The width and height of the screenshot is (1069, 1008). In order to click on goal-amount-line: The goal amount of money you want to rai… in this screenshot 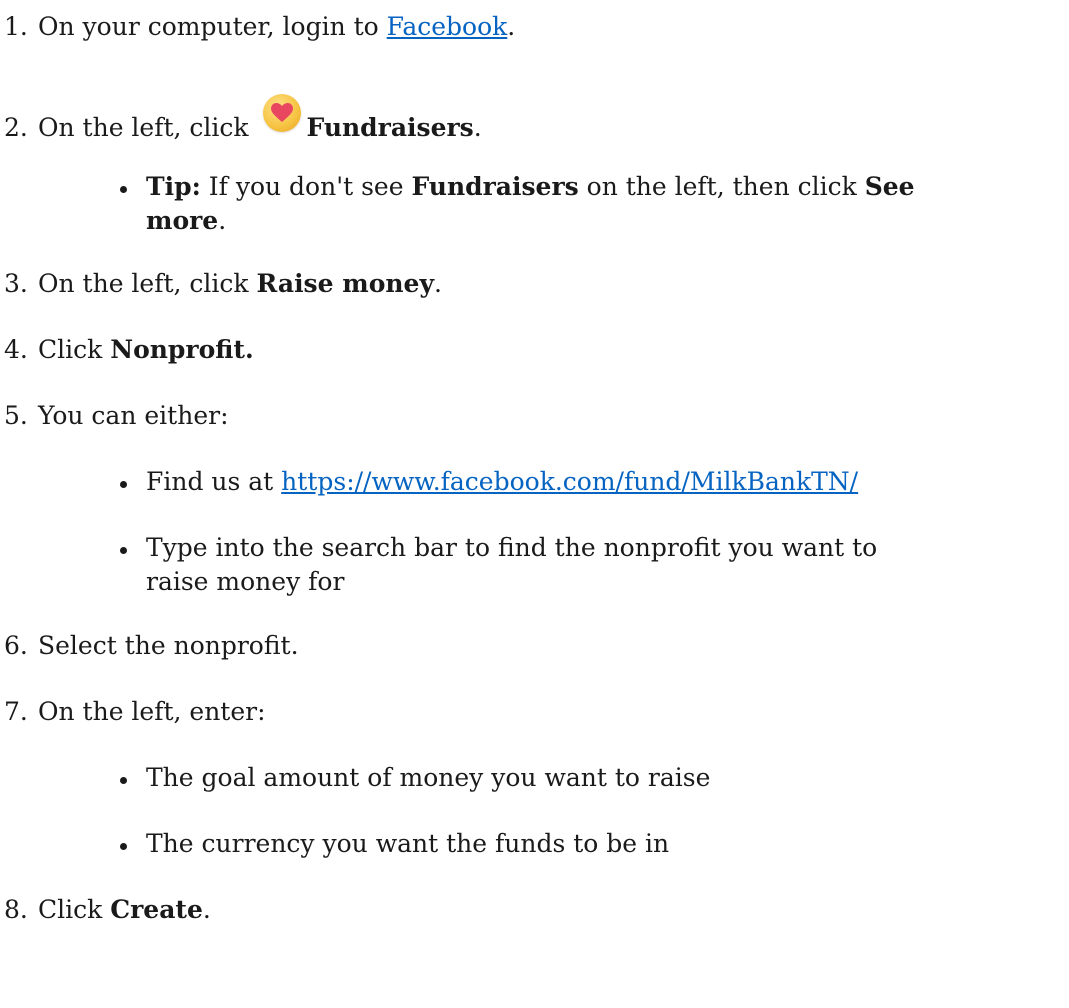, I will do `click(428, 777)`.